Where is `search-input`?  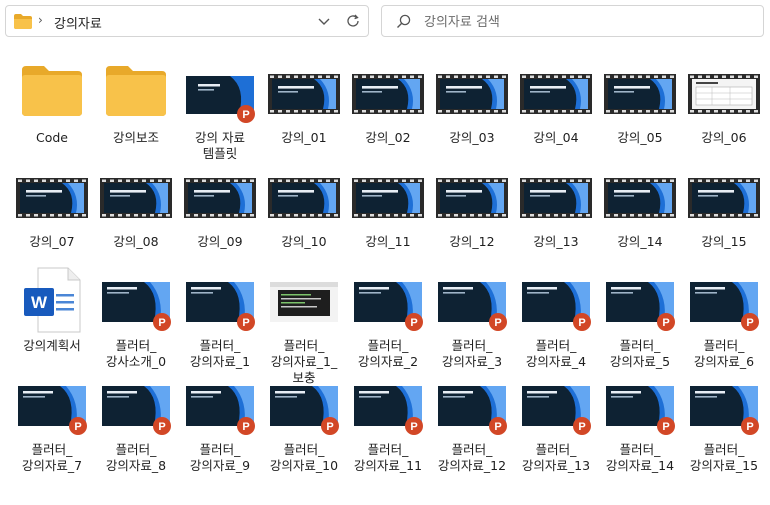 search-input is located at coordinates (584, 22).